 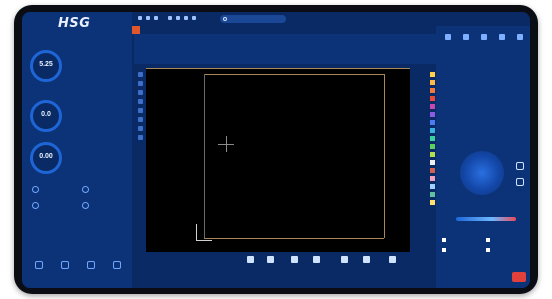 What do you see at coordinates (136, 30) in the screenshot?
I see `tab-start` at bounding box center [136, 30].